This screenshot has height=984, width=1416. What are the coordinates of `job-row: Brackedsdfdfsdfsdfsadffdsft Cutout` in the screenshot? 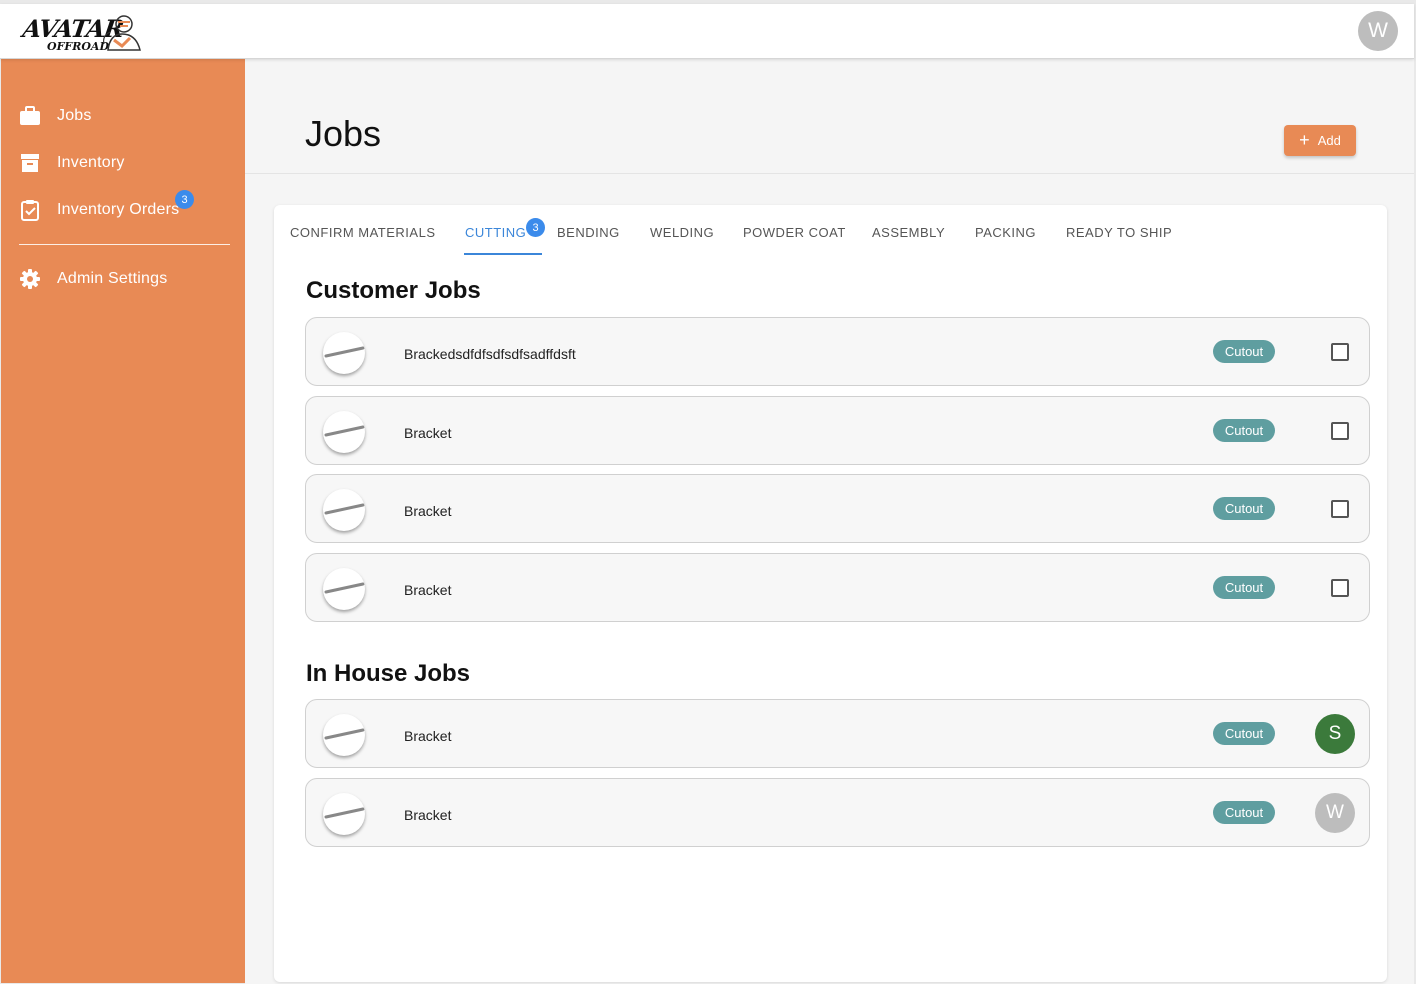 It's located at (837, 351).